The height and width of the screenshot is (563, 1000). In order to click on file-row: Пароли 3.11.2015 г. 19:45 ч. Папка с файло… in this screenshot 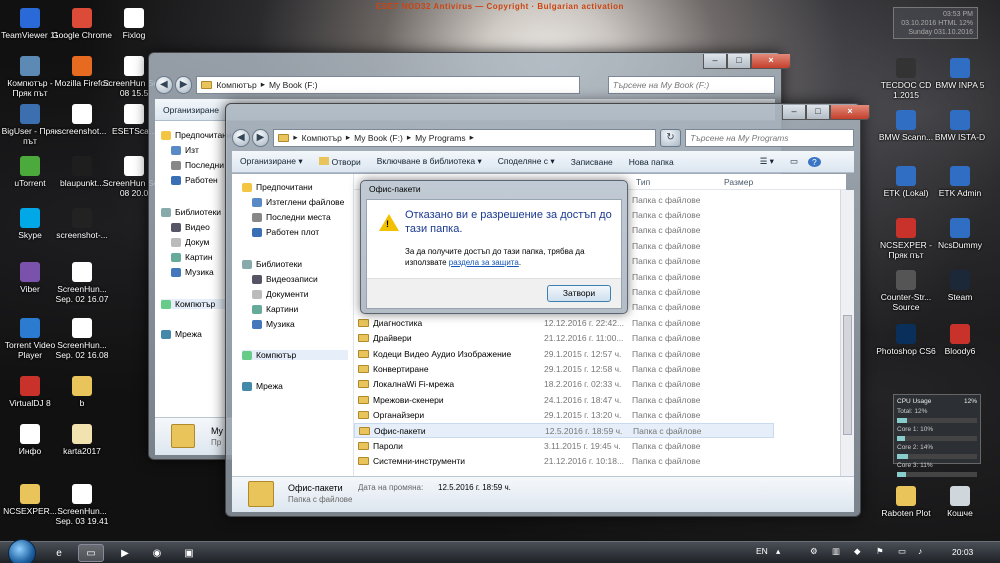, I will do `click(564, 445)`.